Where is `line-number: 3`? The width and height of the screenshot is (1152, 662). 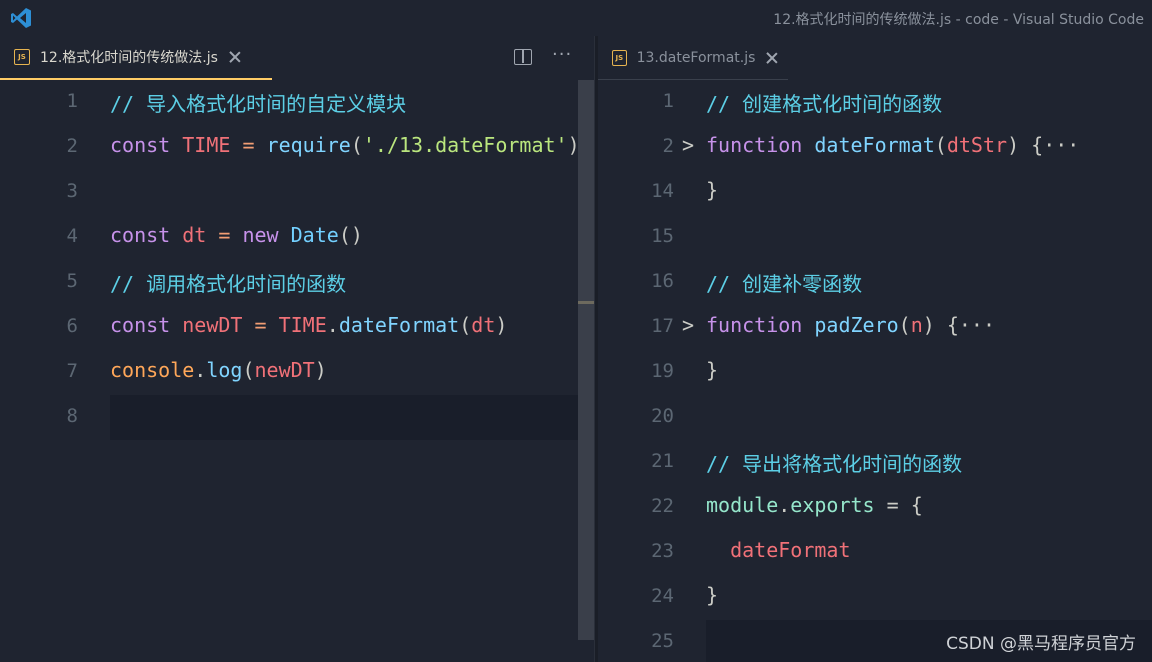
line-number: 3 is located at coordinates (72, 191).